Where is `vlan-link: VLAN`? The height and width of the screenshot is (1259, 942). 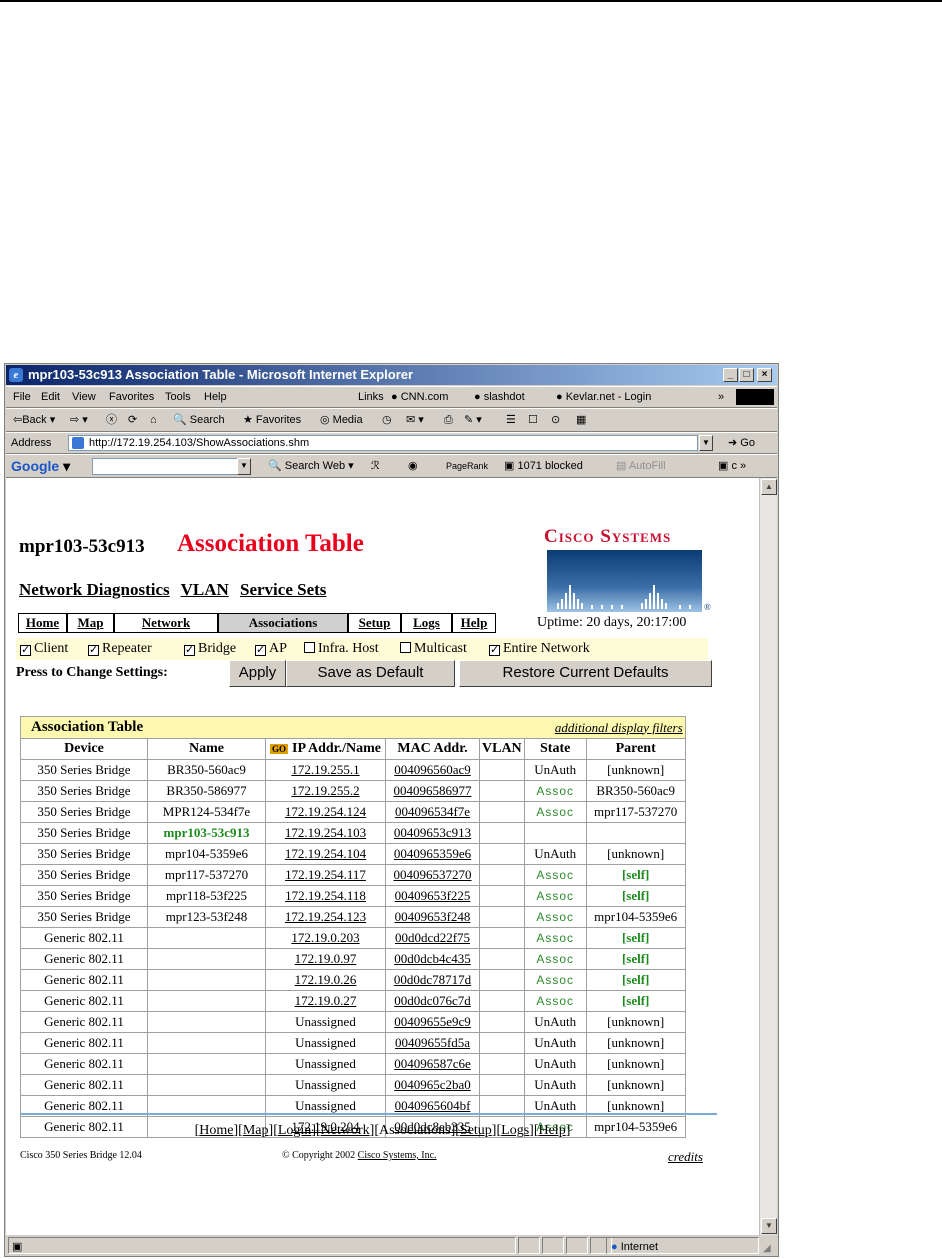 vlan-link: VLAN is located at coordinates (205, 589).